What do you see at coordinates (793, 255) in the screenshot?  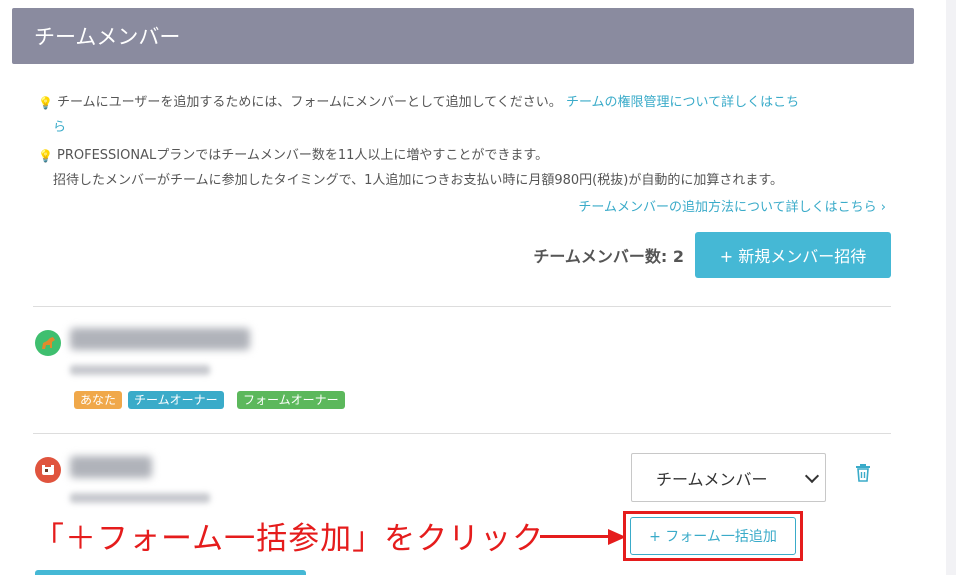 I see `invite-member-button: + 新規メンバー招待` at bounding box center [793, 255].